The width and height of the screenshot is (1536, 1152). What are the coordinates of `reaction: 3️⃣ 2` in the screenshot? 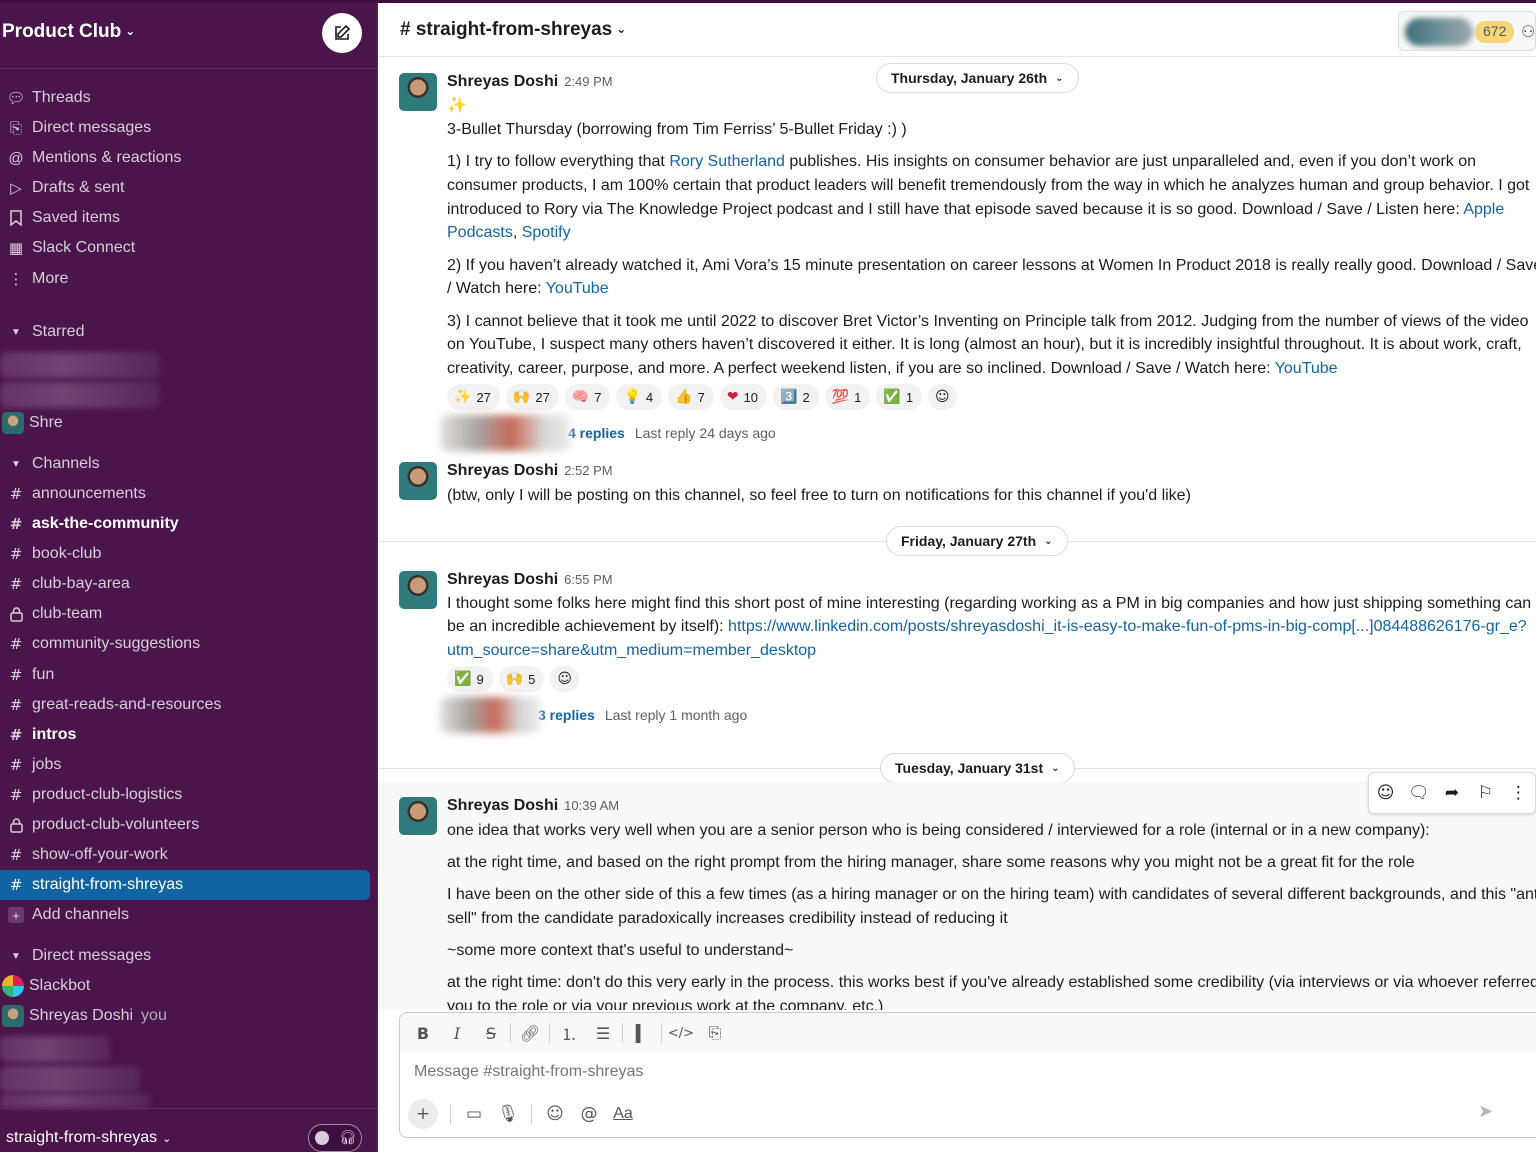 It's located at (796, 397).